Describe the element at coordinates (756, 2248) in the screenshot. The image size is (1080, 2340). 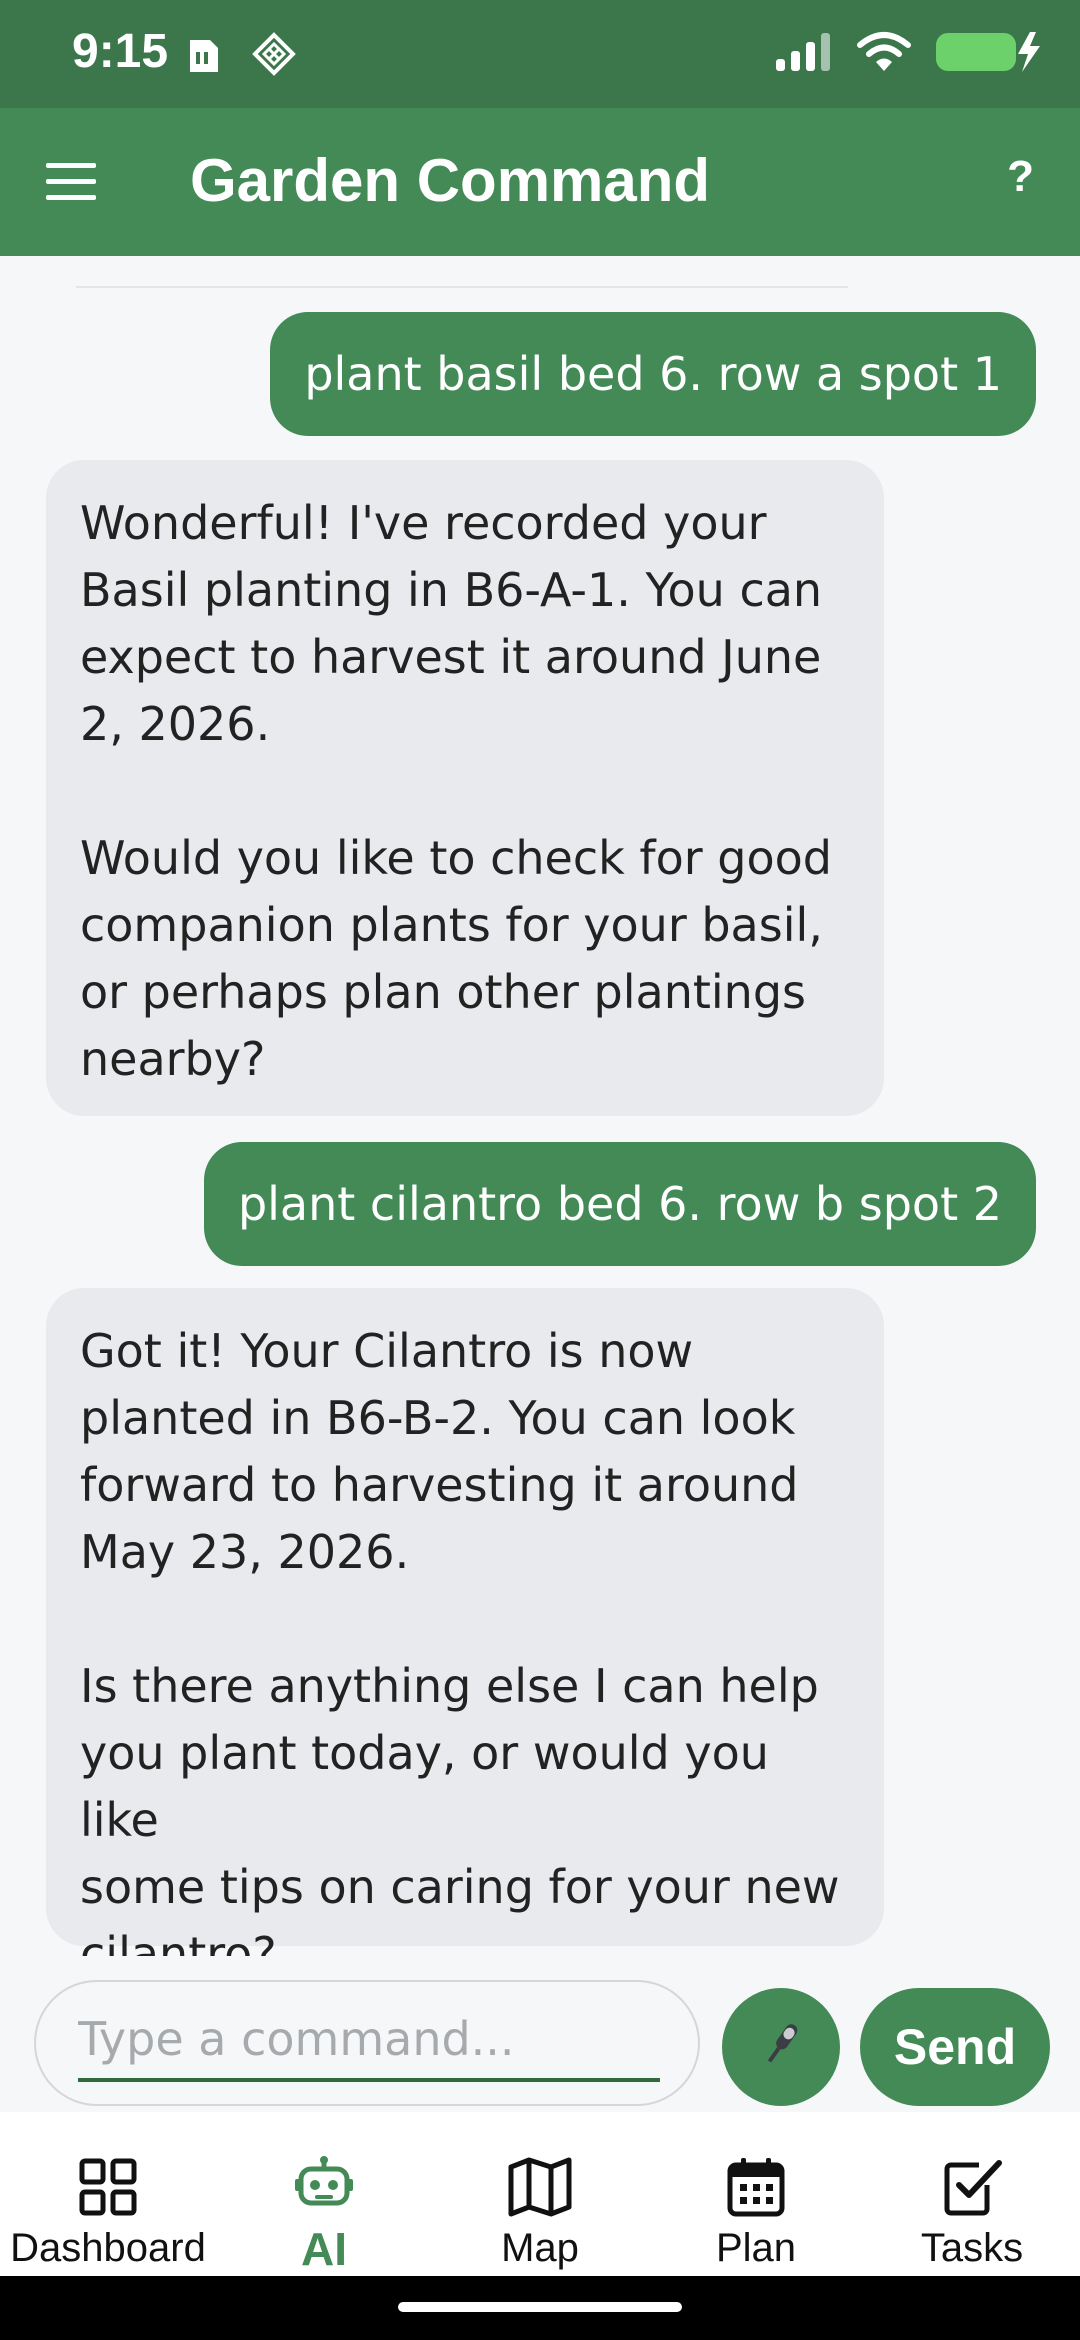
I see `nav-label: Plan` at that location.